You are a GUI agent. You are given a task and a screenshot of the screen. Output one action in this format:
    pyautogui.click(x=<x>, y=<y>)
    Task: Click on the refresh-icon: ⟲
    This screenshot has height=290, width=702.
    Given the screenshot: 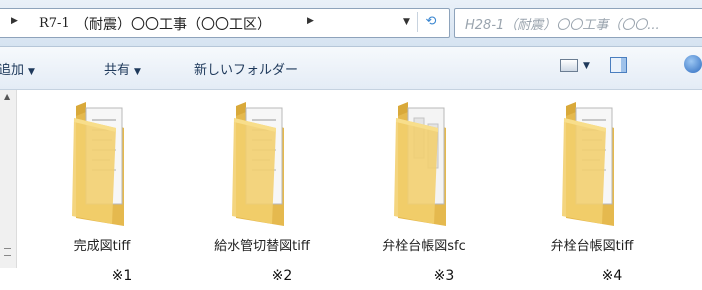 What is the action you would take?
    pyautogui.click(x=430, y=22)
    